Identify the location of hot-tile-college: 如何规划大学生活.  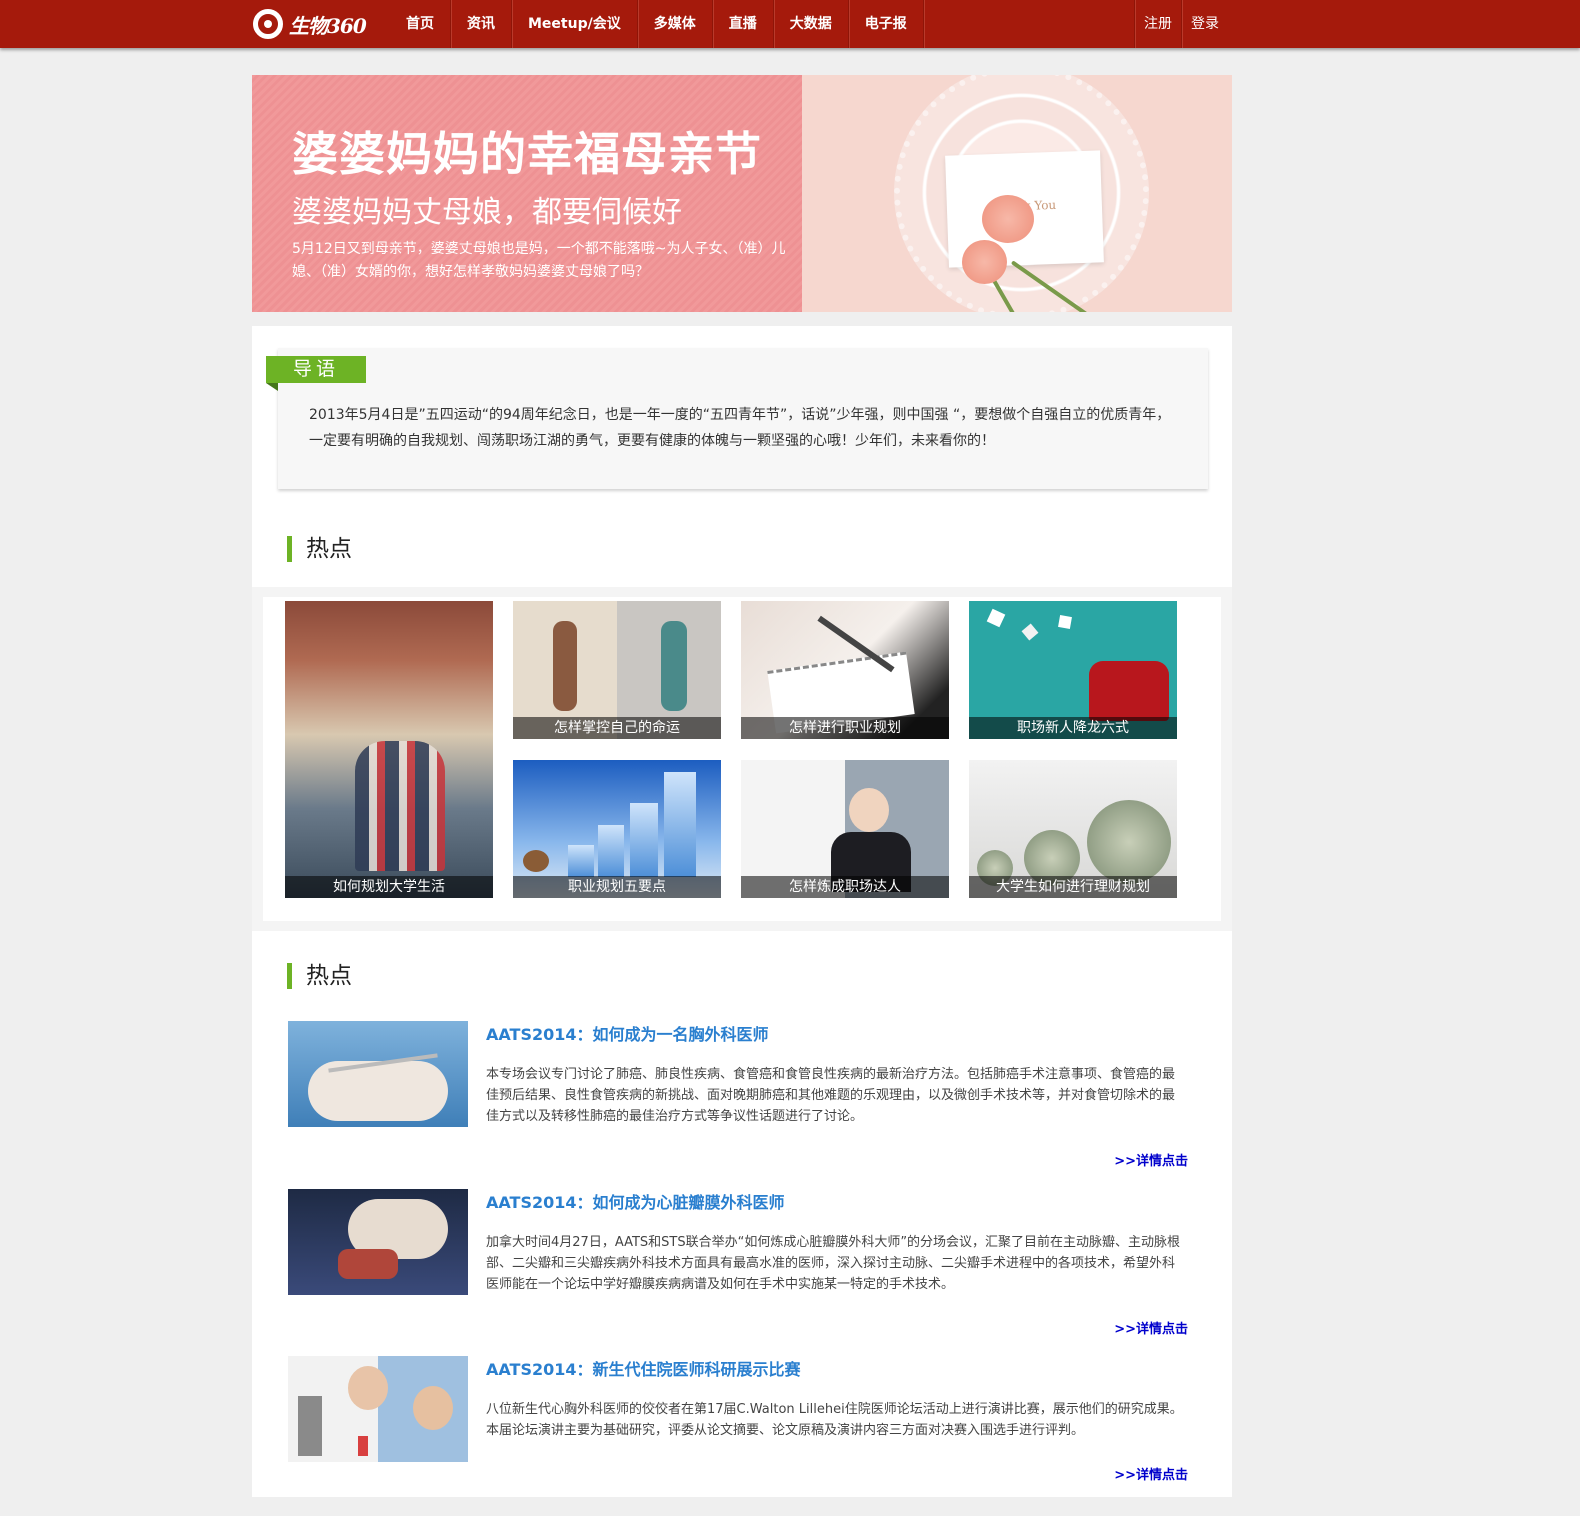
(389, 749).